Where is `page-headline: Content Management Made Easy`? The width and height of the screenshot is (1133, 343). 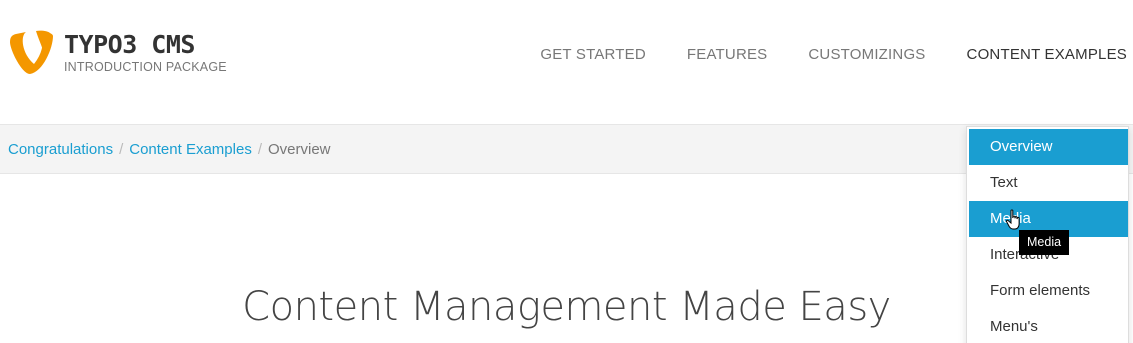 page-headline: Content Management Made Easy is located at coordinates (566, 307).